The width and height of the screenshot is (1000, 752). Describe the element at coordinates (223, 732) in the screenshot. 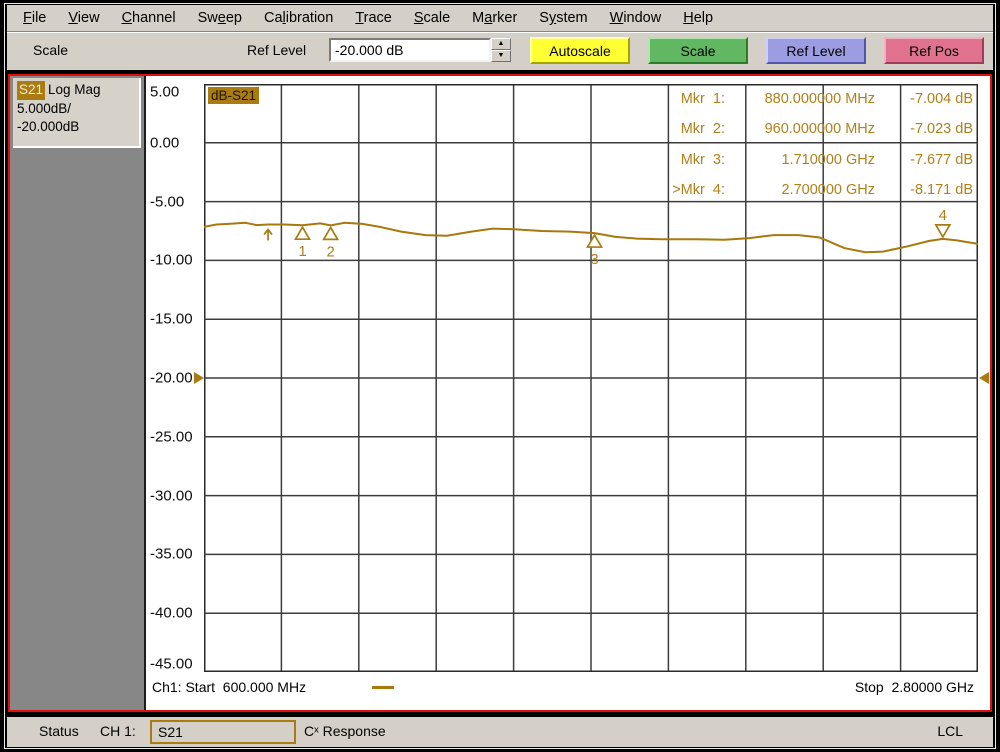

I see `measurement-box: S21` at that location.